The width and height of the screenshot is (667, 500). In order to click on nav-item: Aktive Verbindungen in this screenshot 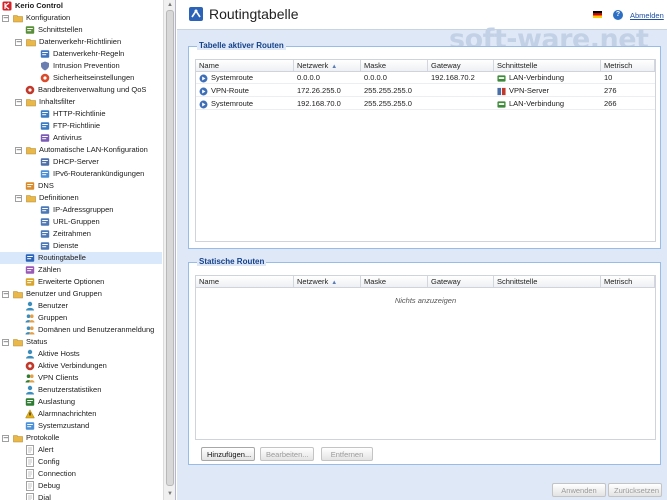, I will do `click(81, 366)`.